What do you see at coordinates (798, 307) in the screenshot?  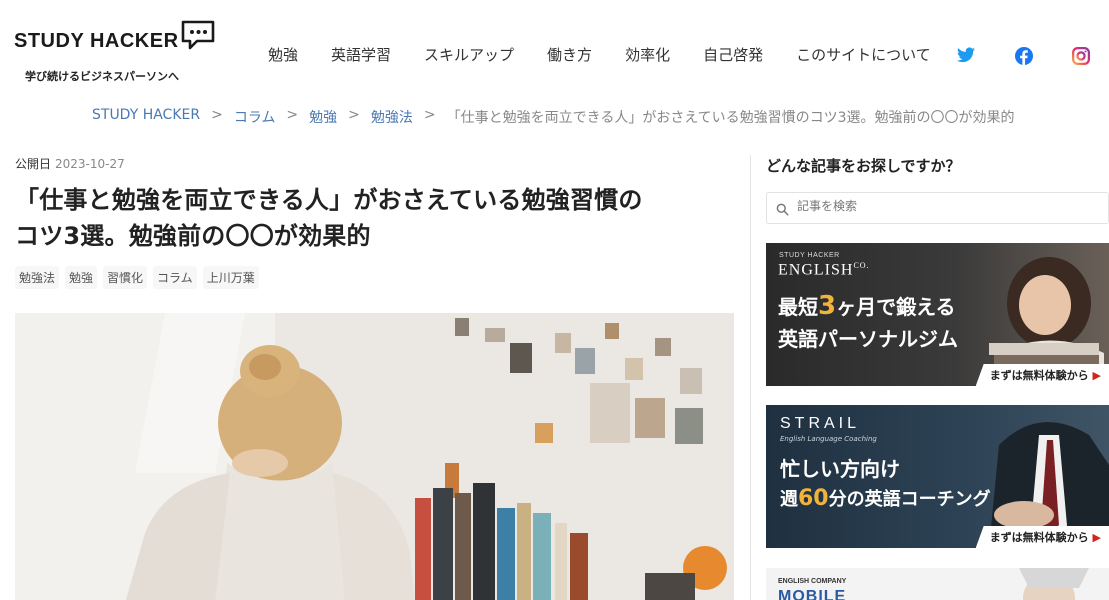 I see `banner1-headline-a: 最短` at bounding box center [798, 307].